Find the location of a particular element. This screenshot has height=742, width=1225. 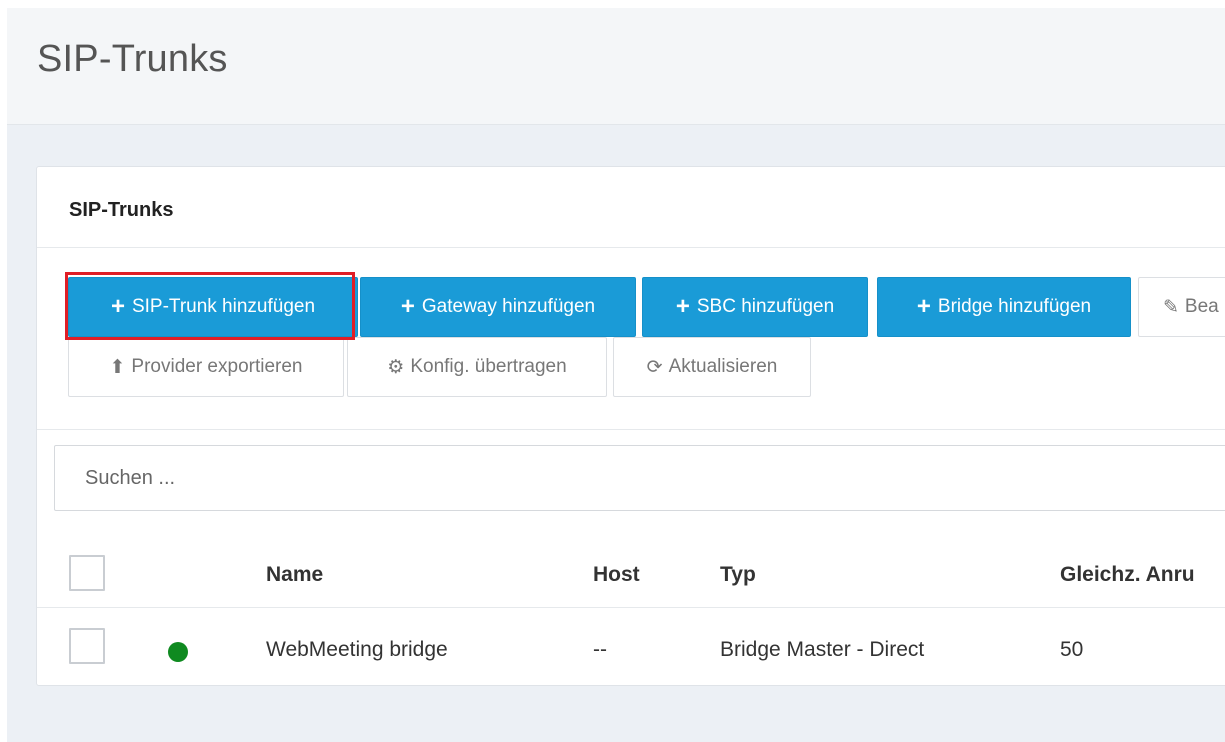

panel-title: SIP-Trunks is located at coordinates (121, 210).